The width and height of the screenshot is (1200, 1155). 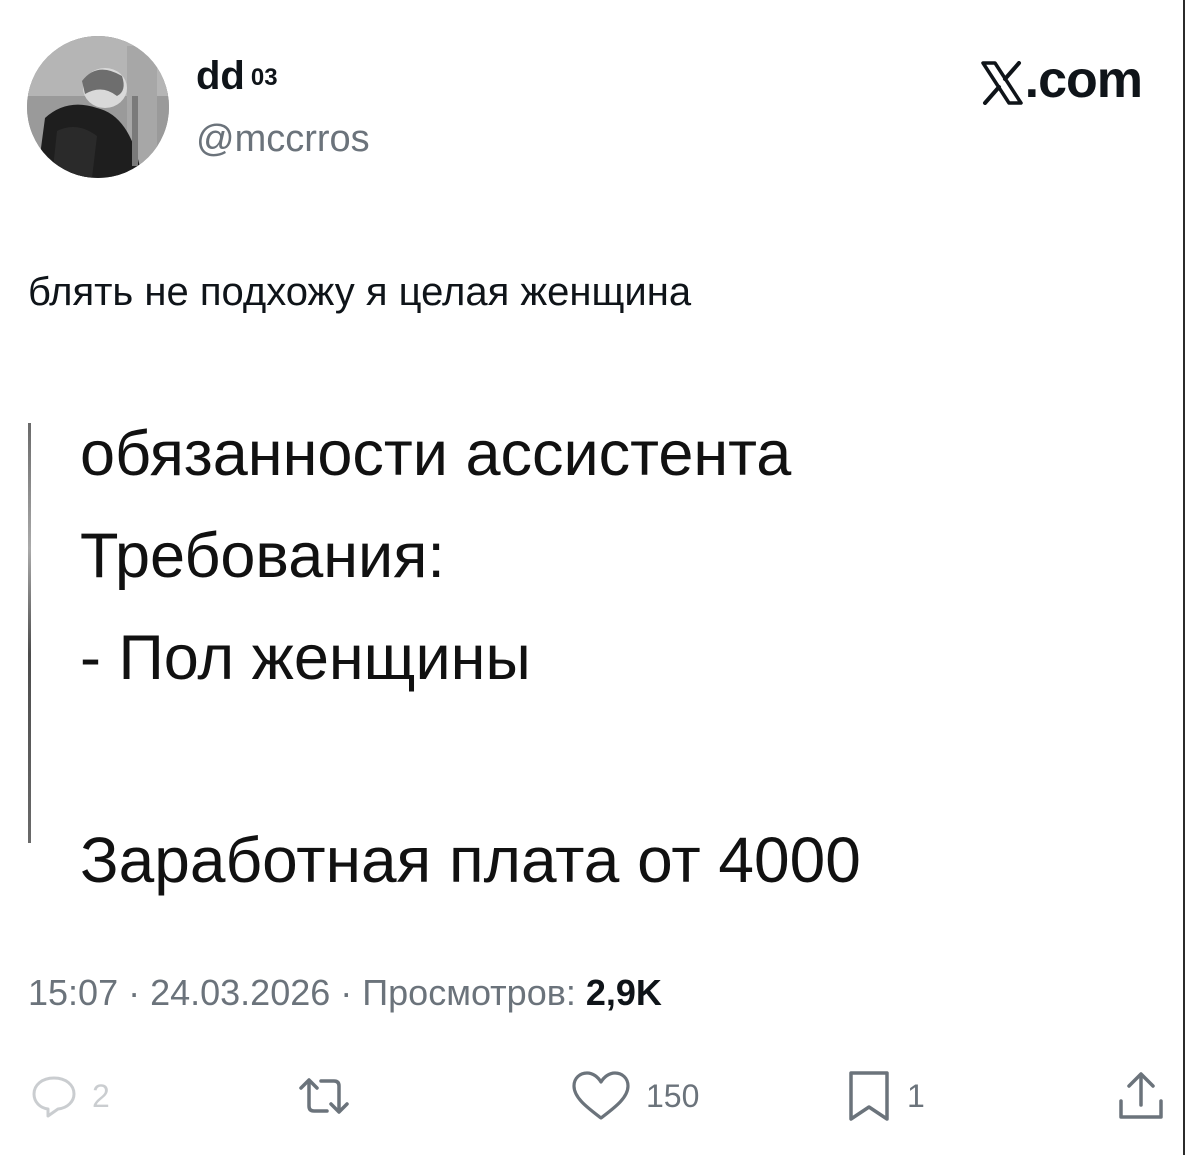 What do you see at coordinates (29, 633) in the screenshot?
I see `embed-left-border` at bounding box center [29, 633].